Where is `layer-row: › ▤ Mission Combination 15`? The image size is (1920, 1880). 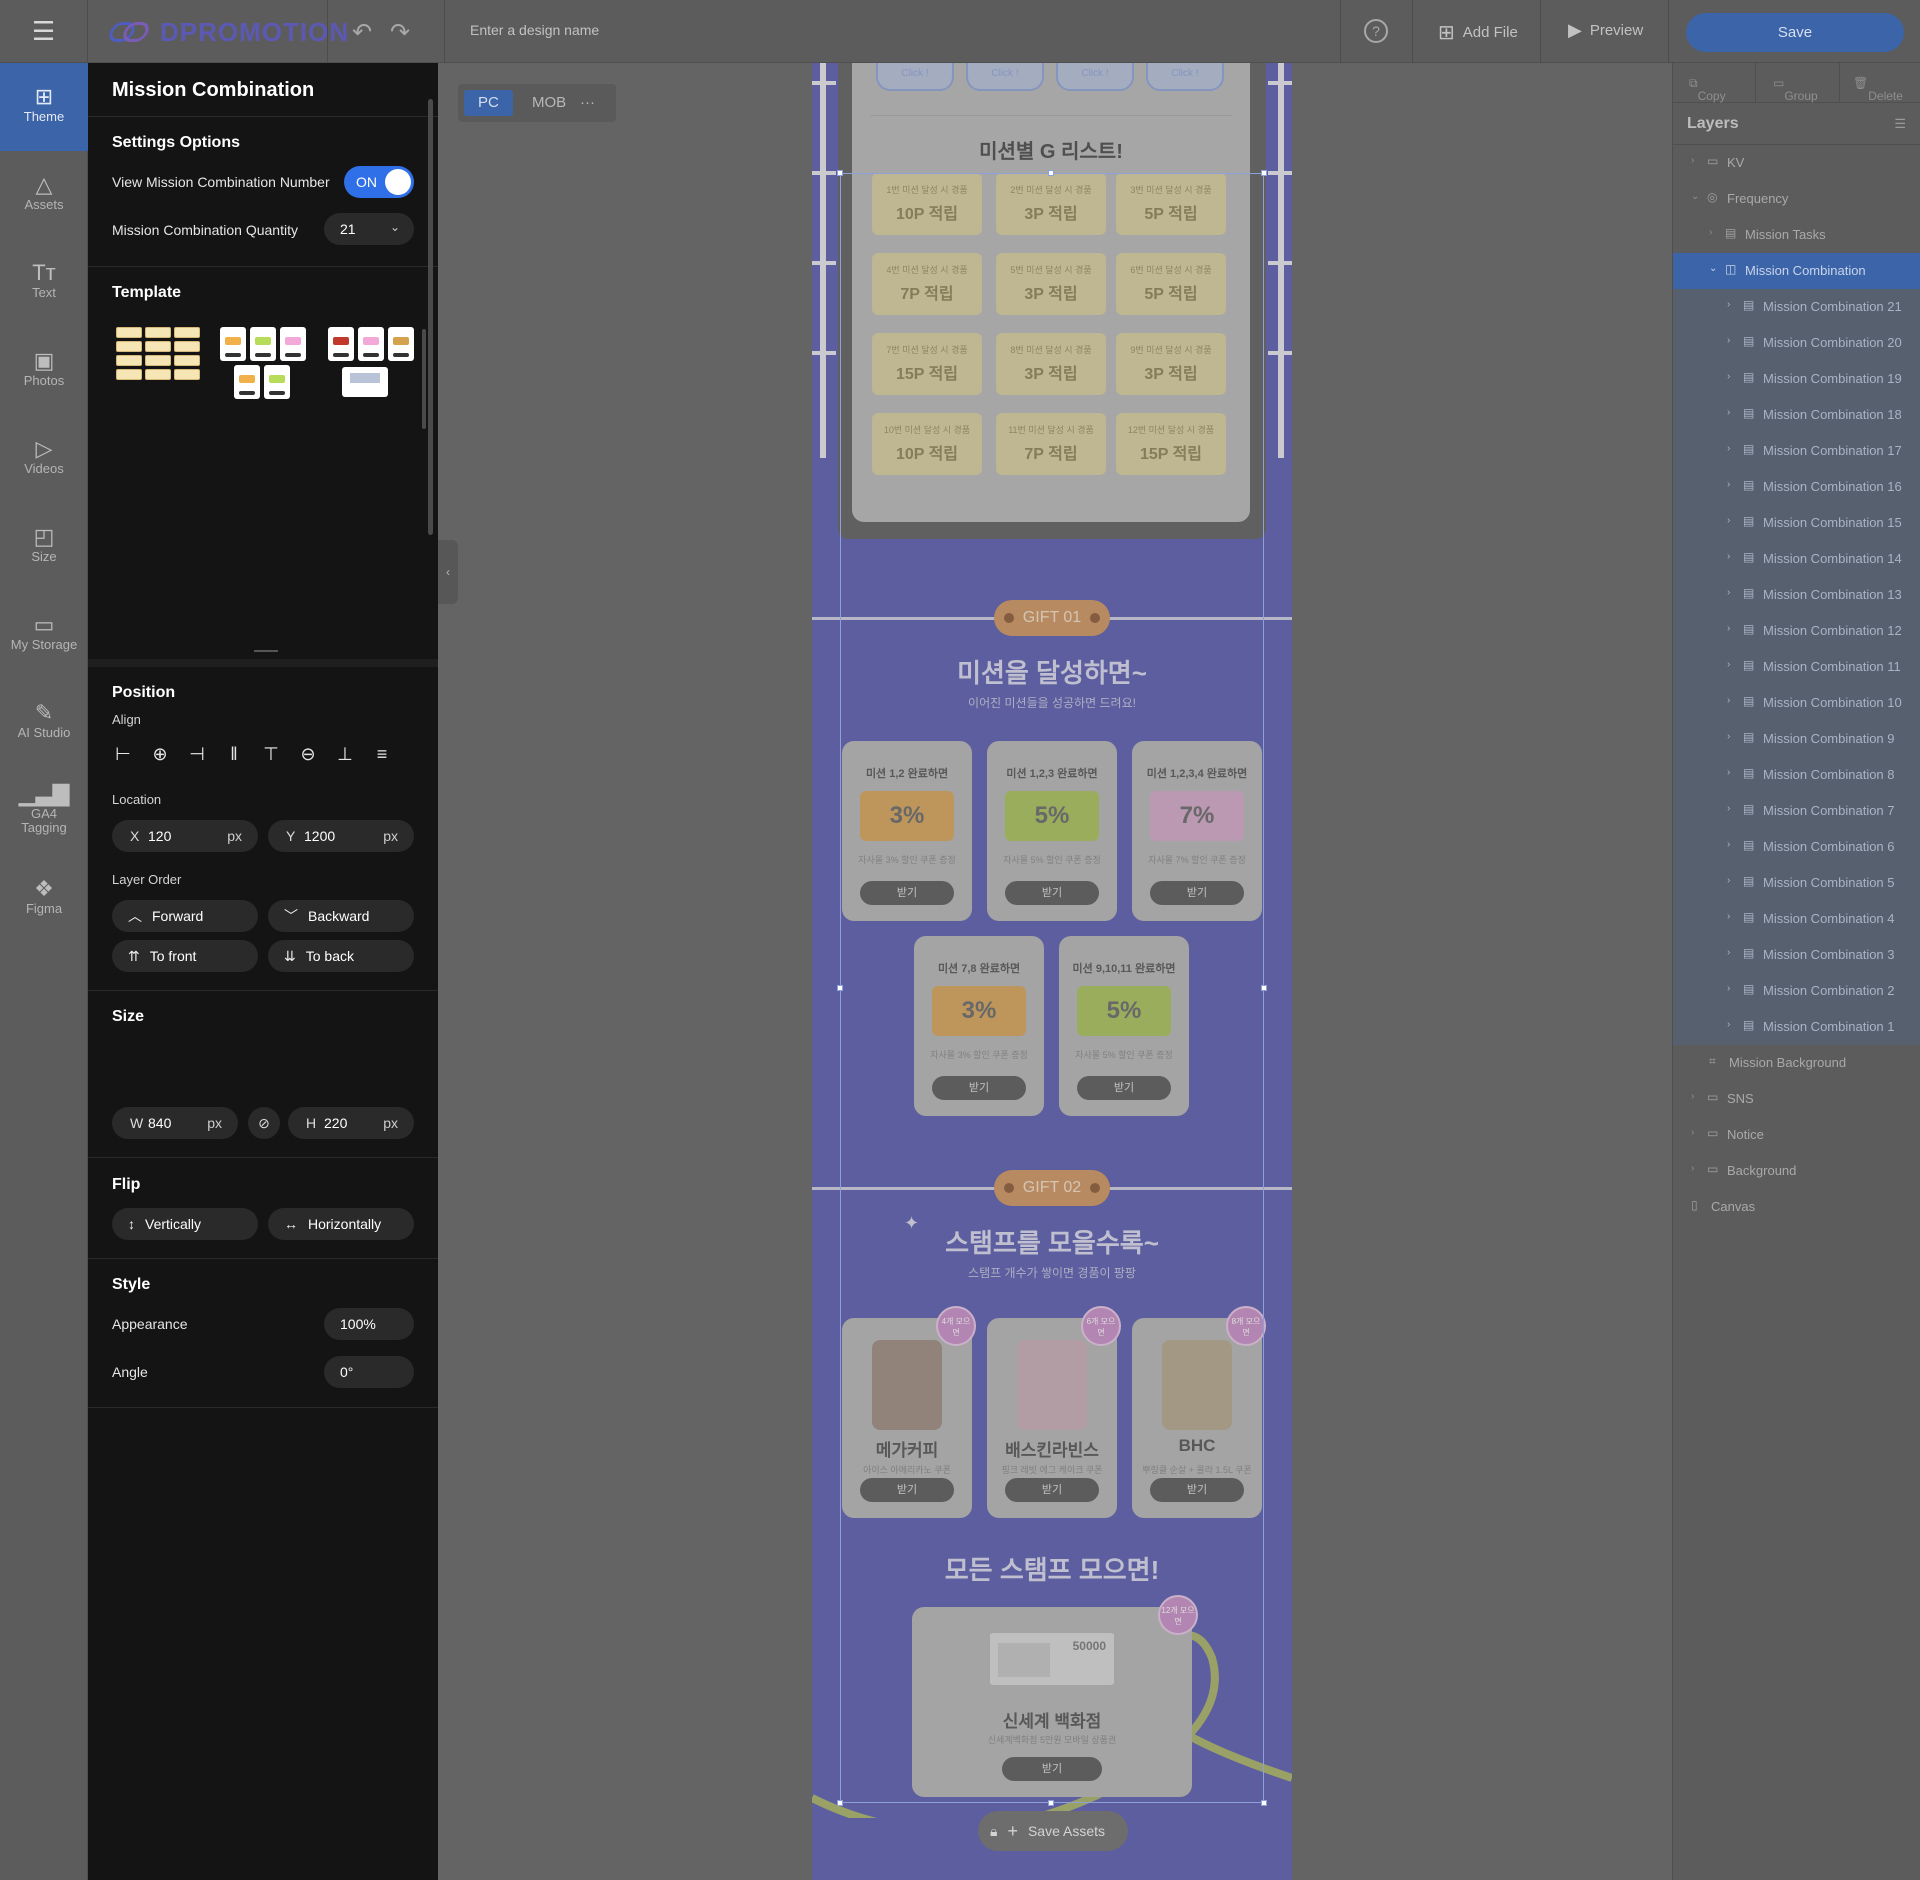 layer-row: › ▤ Mission Combination 15 is located at coordinates (1796, 523).